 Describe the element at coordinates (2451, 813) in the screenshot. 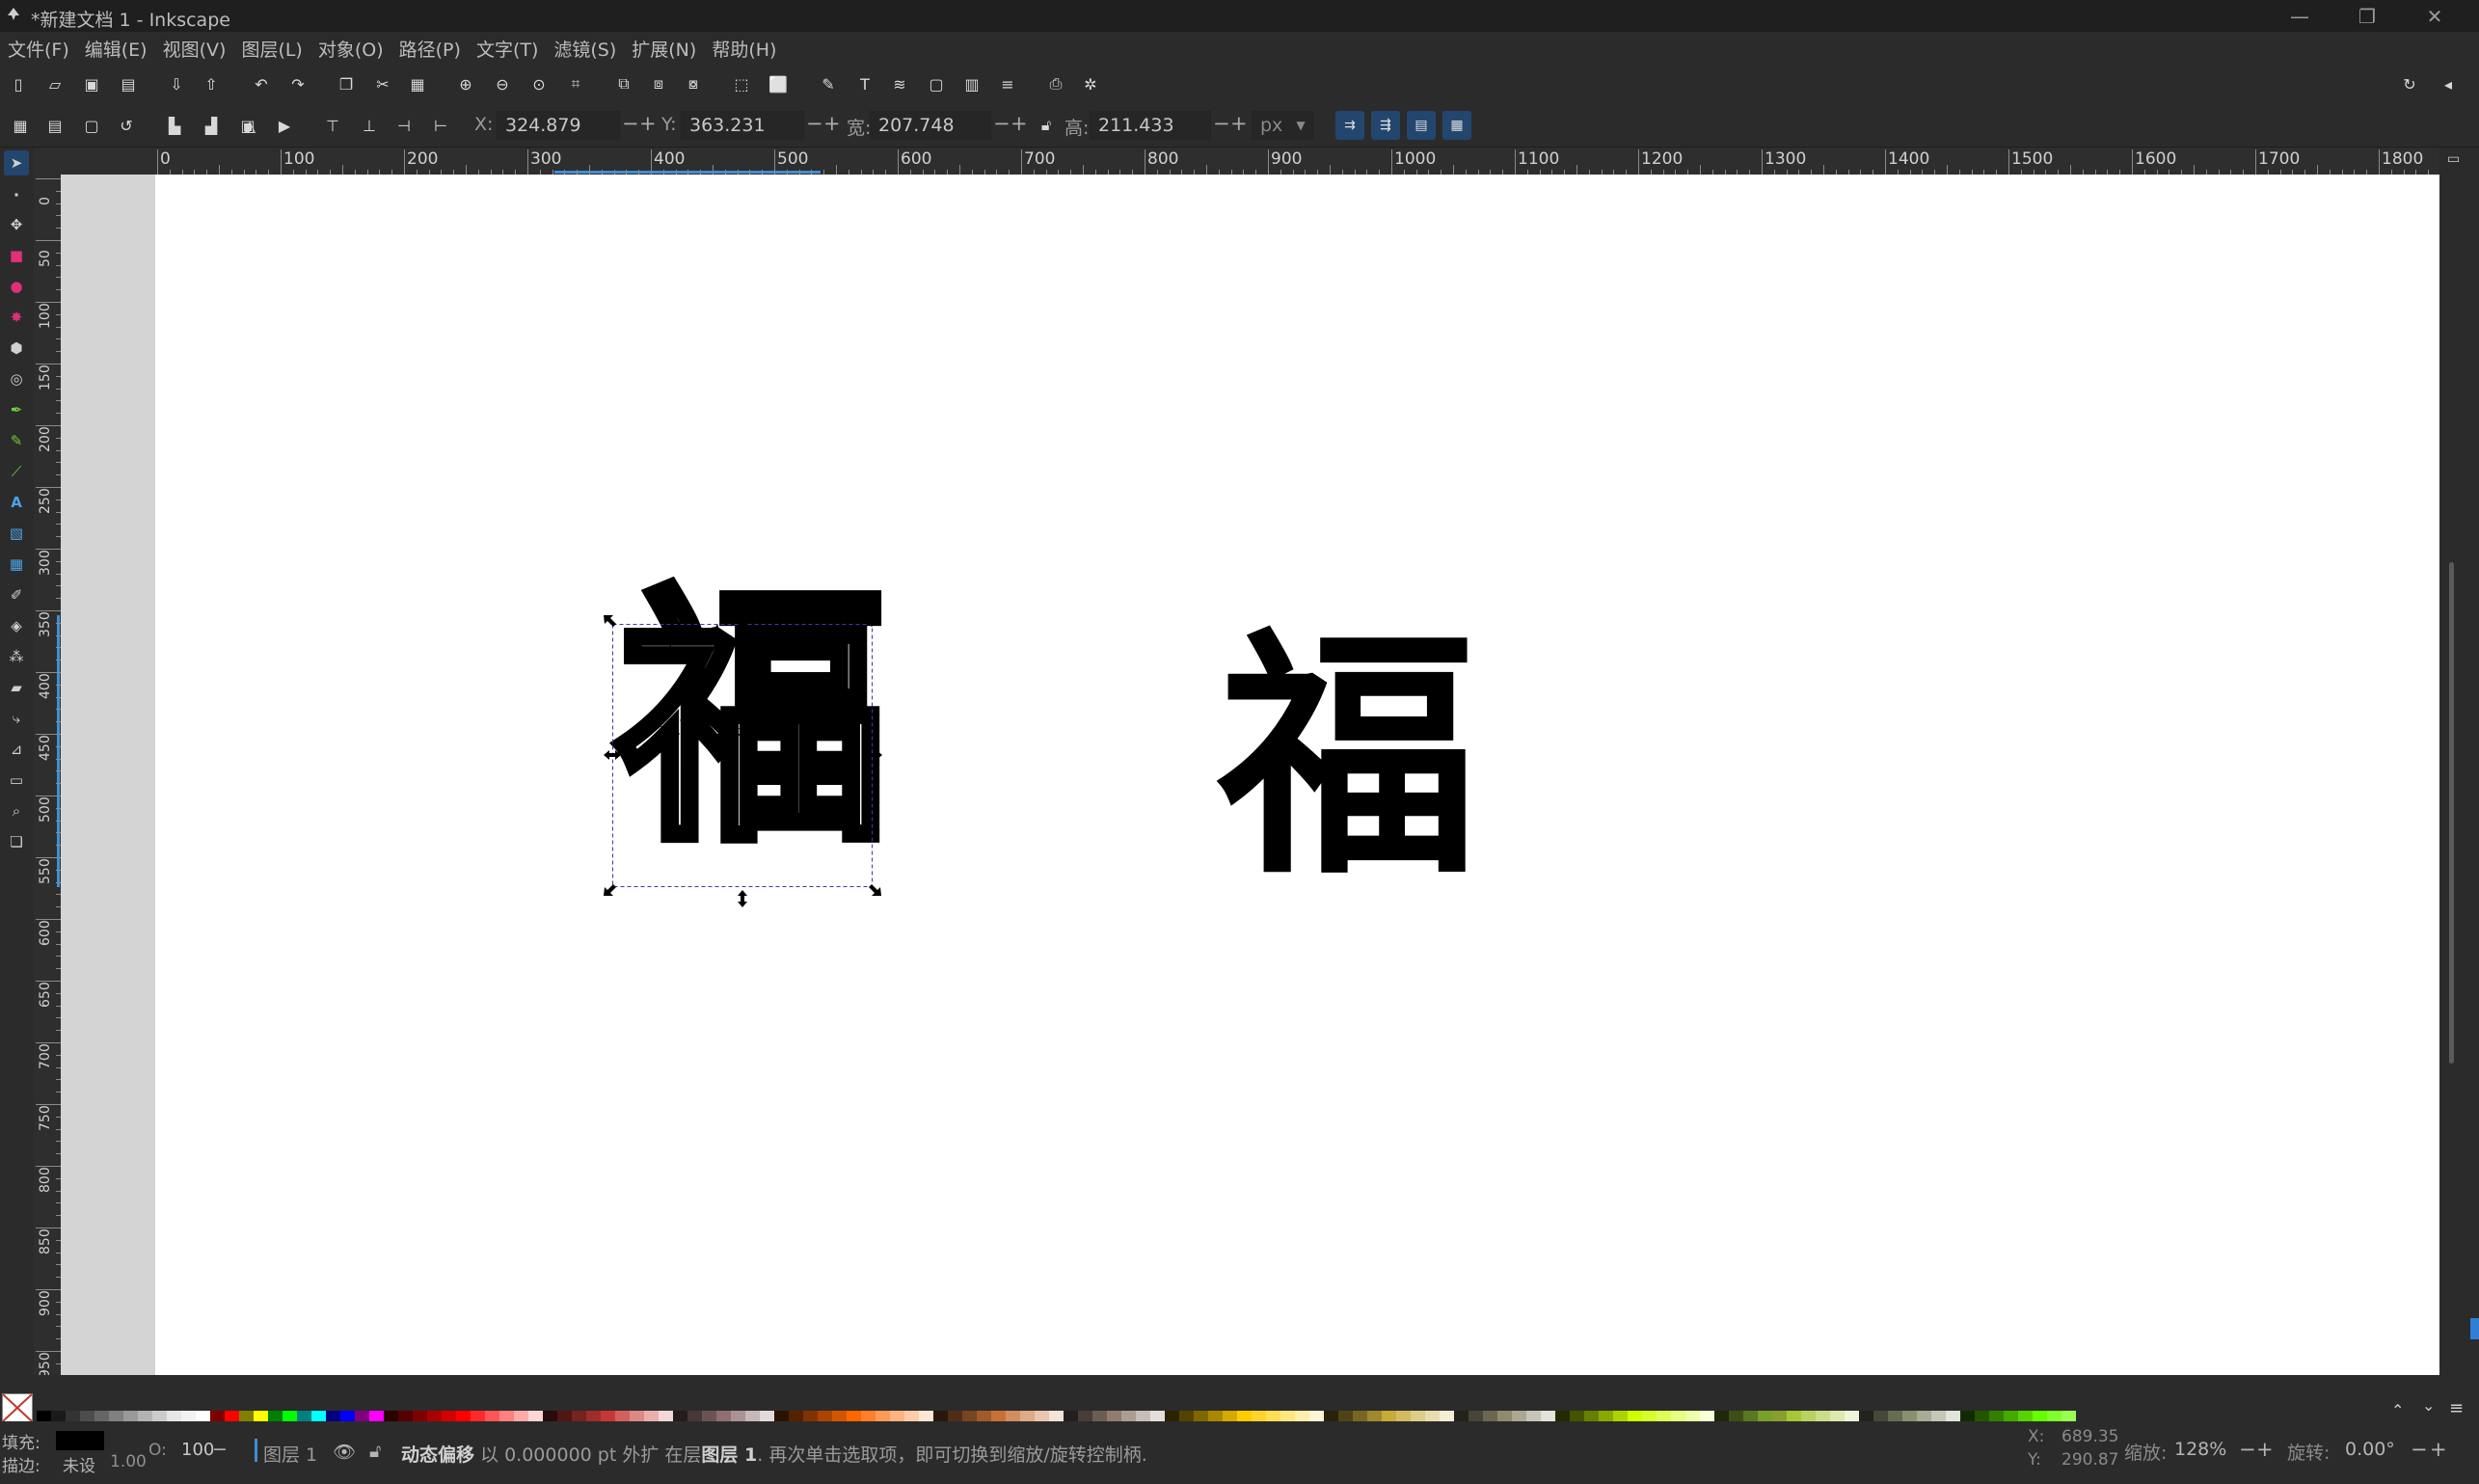

I see `vertical-scrollbar` at that location.